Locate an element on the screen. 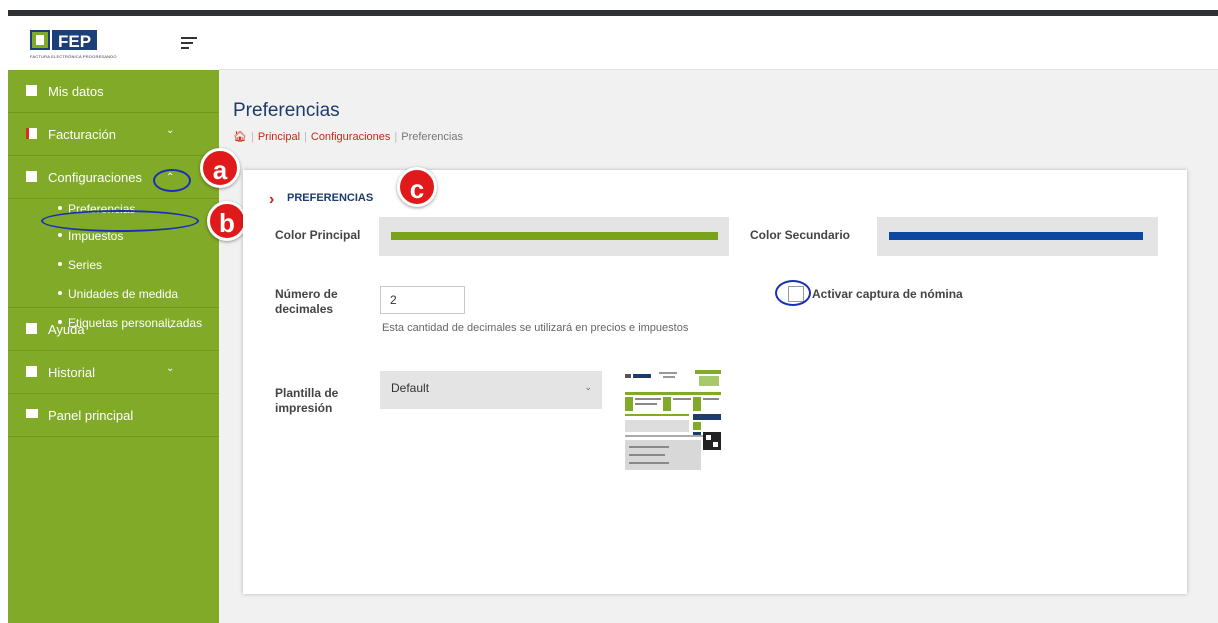 This screenshot has width=1218, height=623. help-icon is located at coordinates (31, 328).